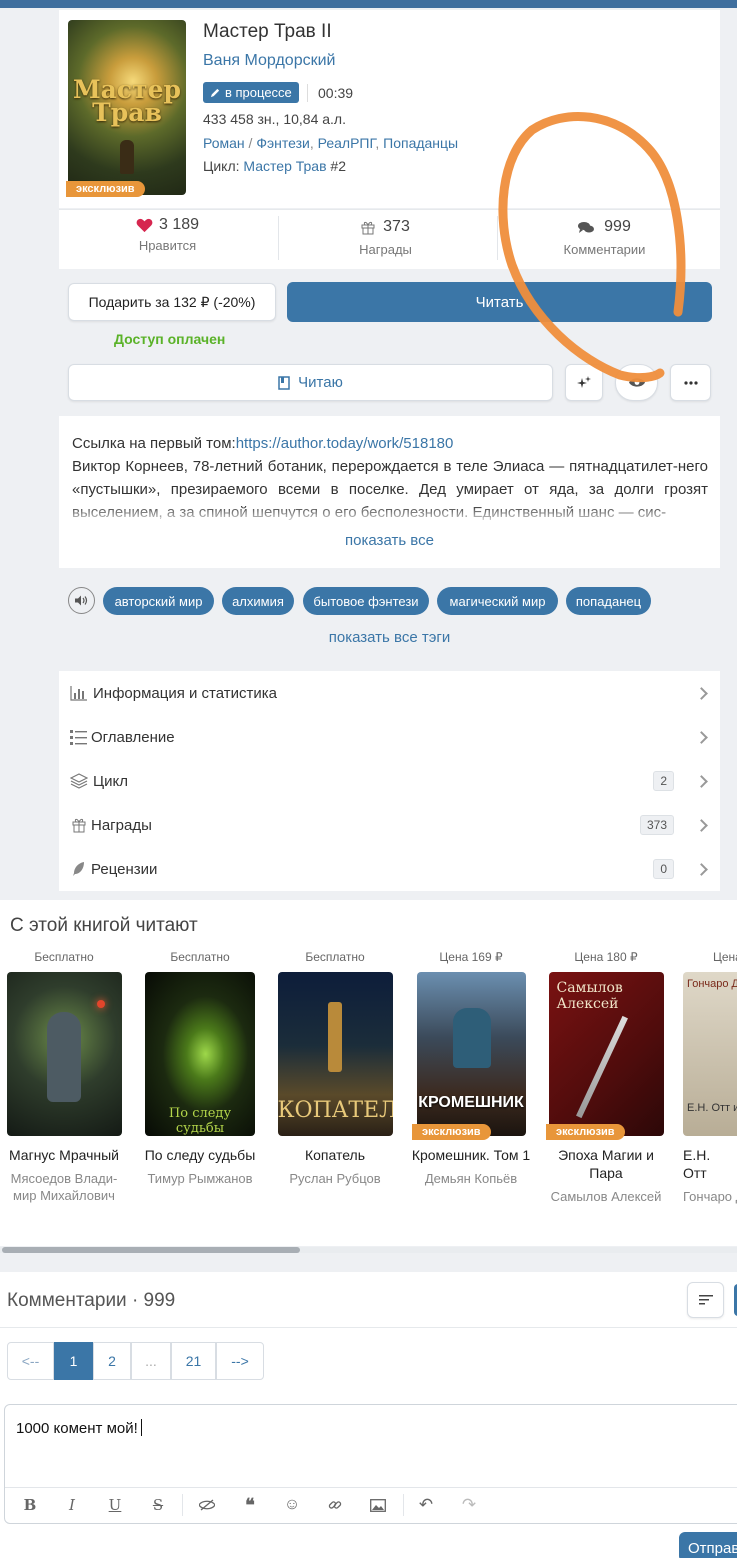 The image size is (737, 1558). I want to click on annotation-stroke, so click(592, 247).